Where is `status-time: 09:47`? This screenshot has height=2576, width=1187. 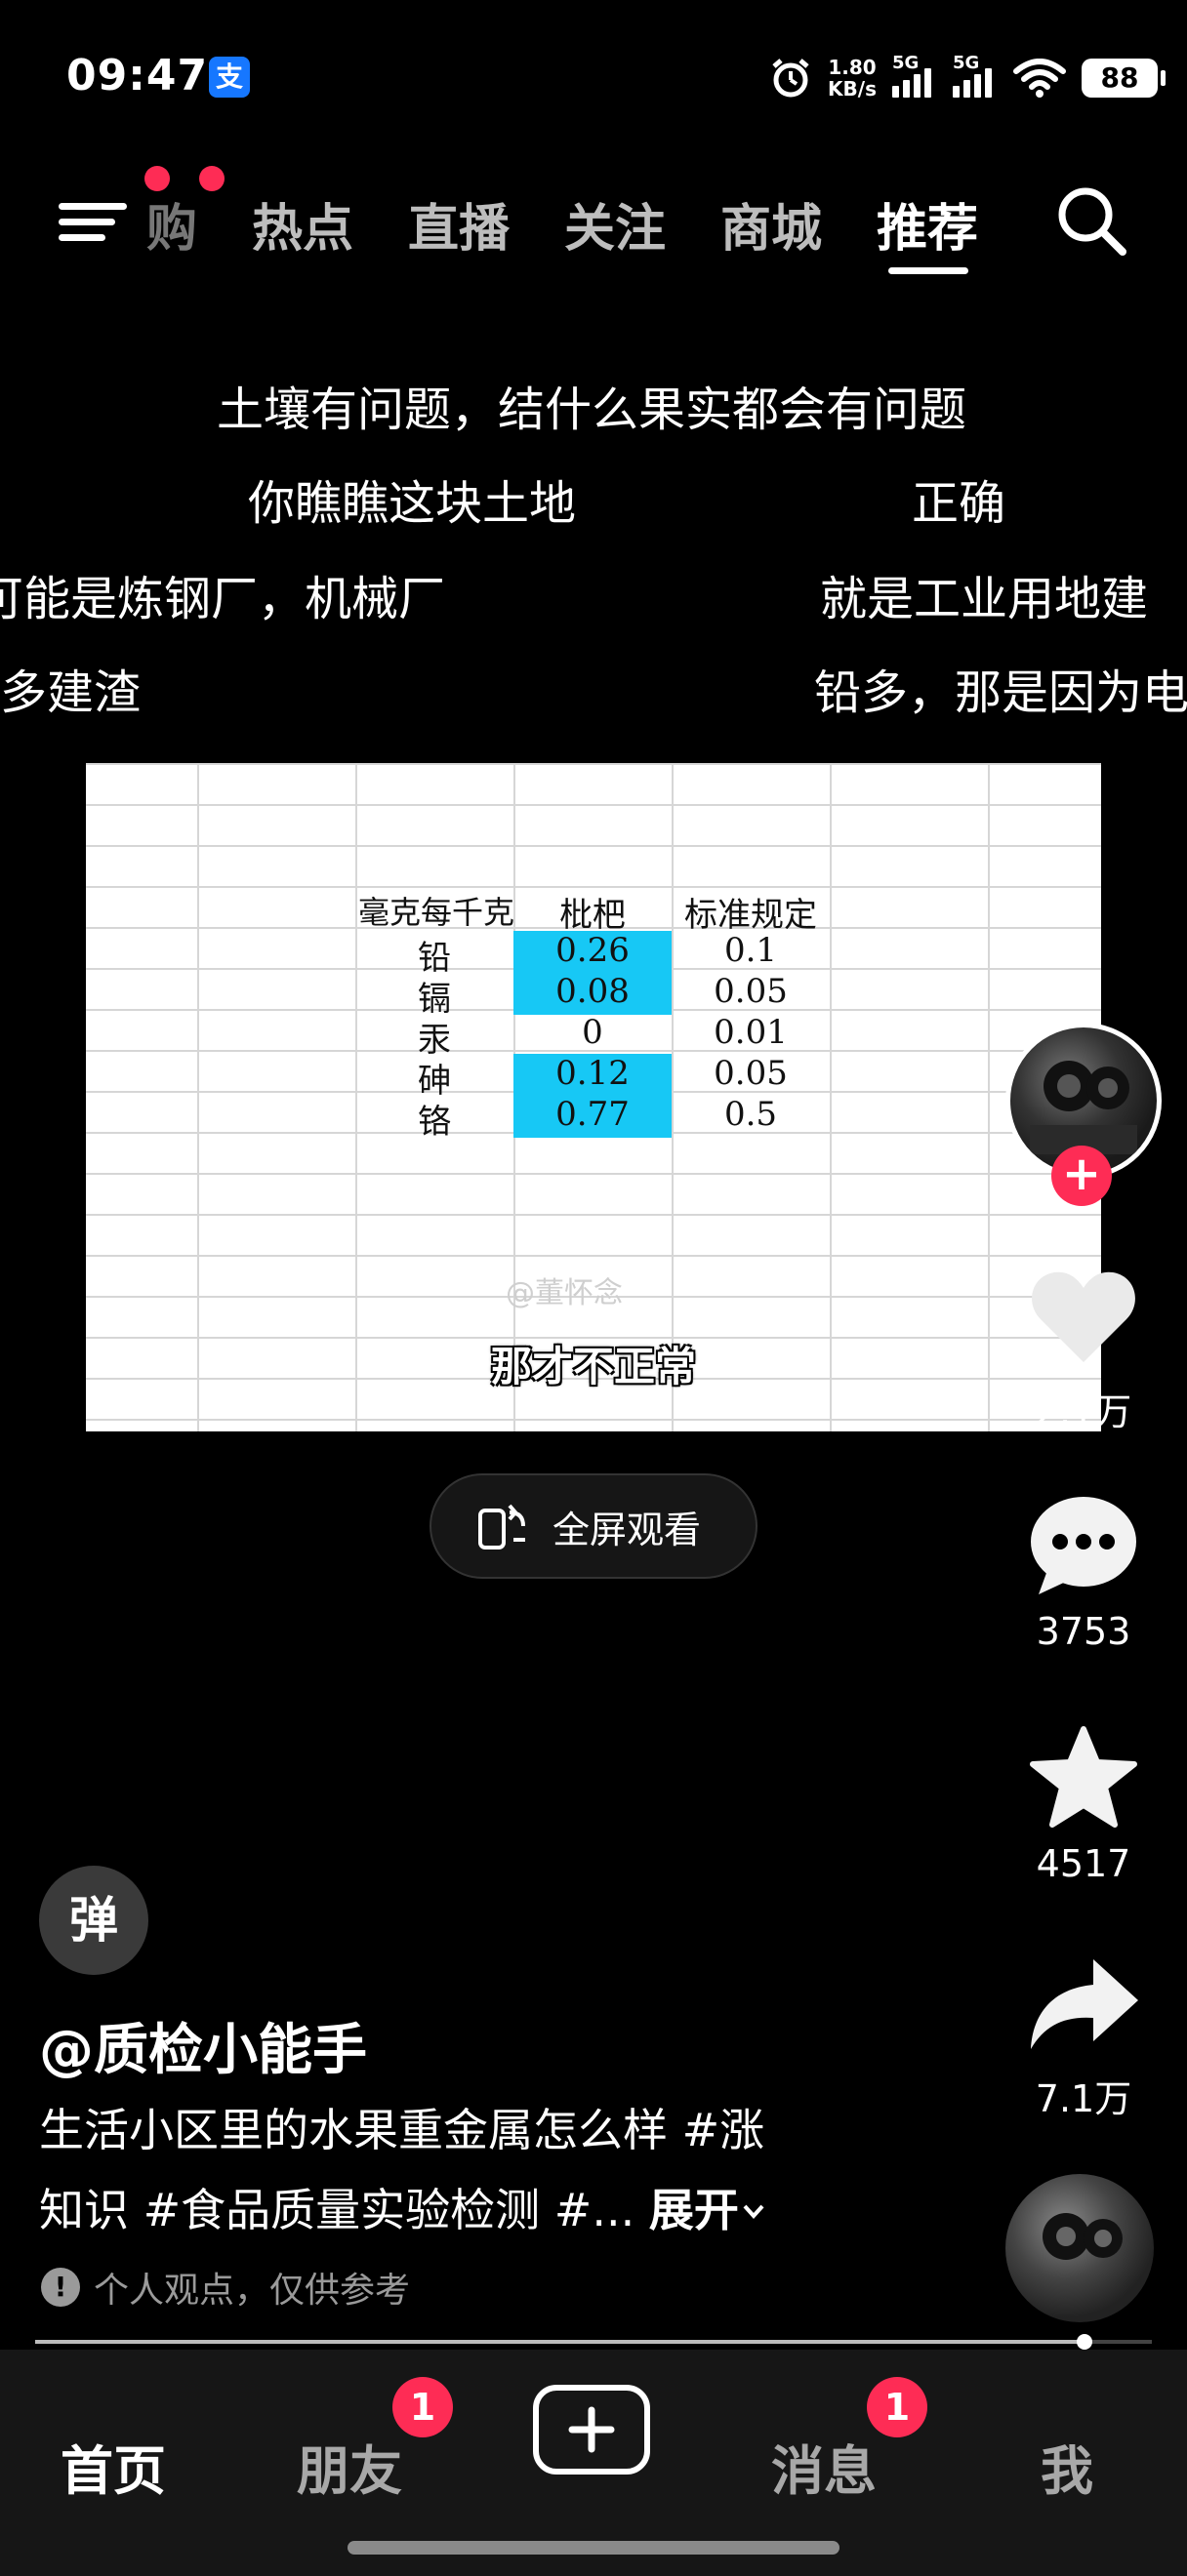
status-time: 09:47 is located at coordinates (137, 76).